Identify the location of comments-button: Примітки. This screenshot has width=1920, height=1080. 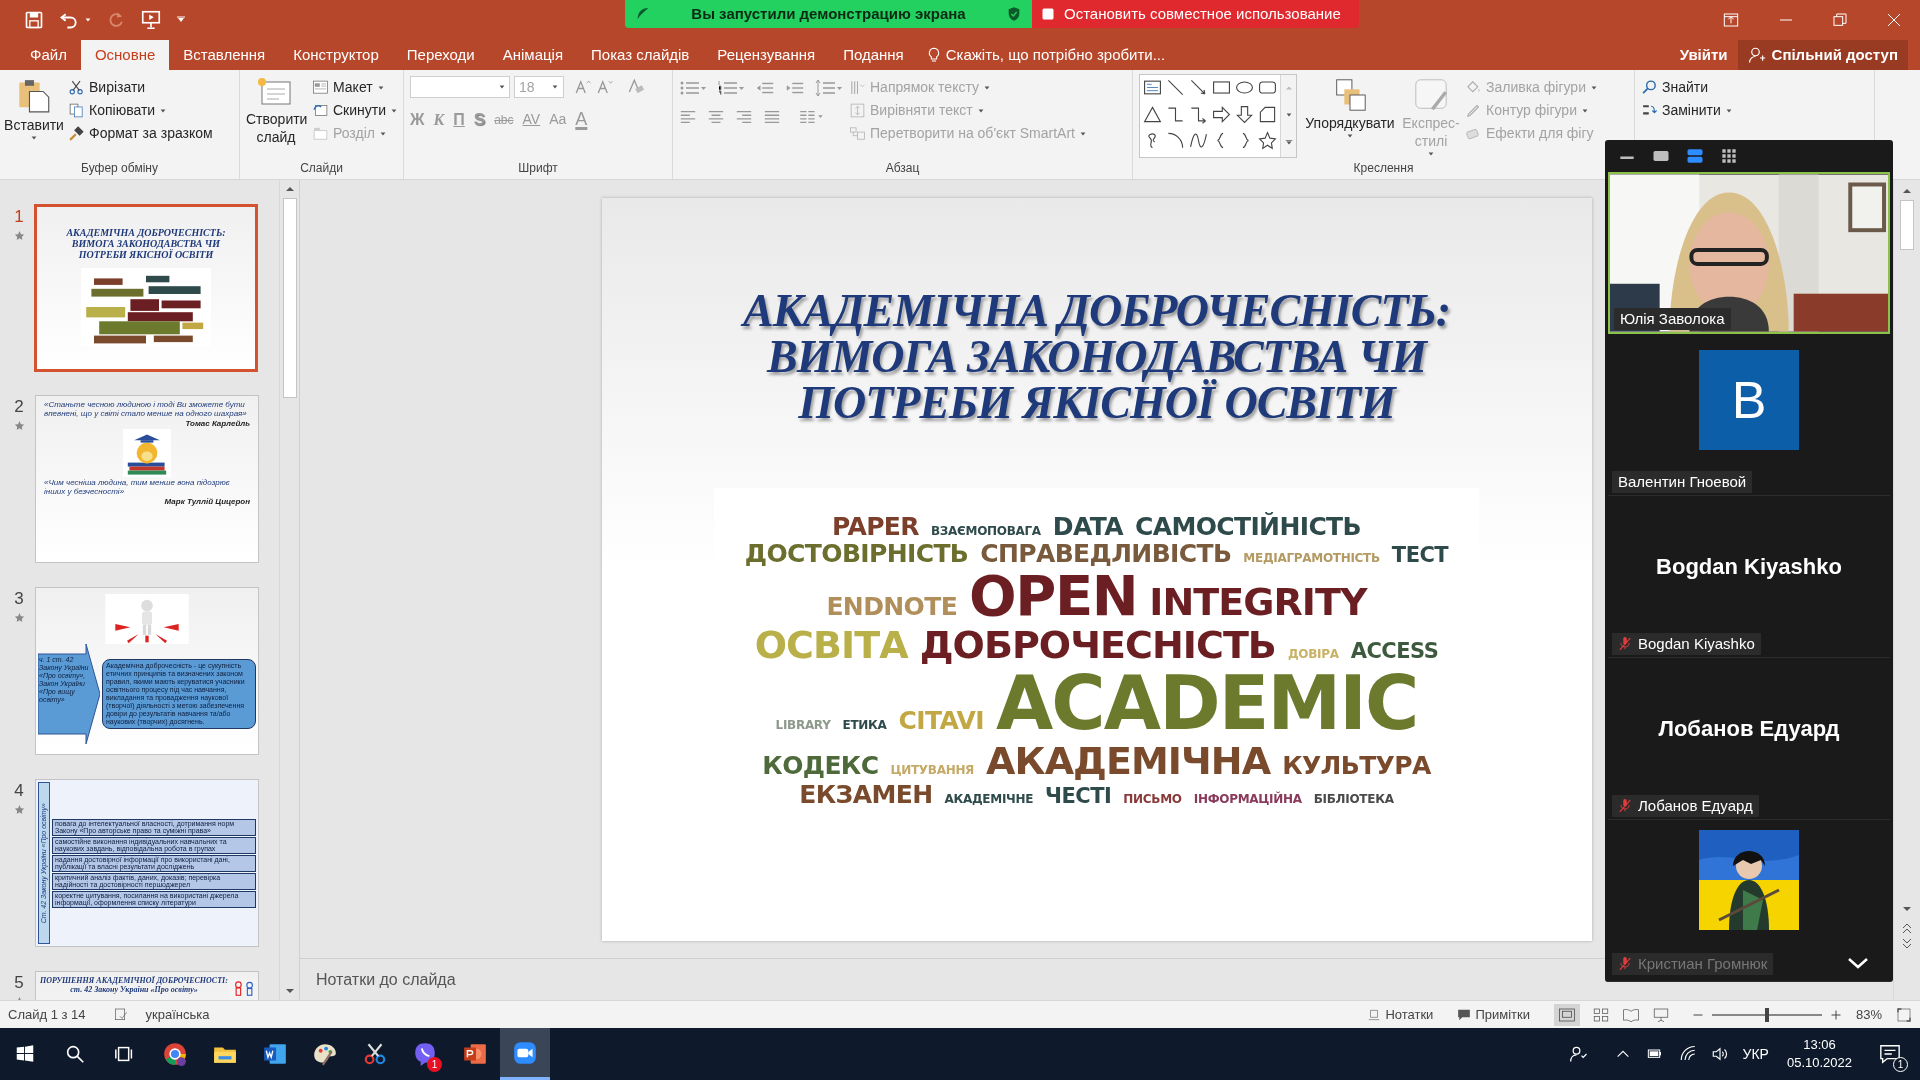
(1493, 1014).